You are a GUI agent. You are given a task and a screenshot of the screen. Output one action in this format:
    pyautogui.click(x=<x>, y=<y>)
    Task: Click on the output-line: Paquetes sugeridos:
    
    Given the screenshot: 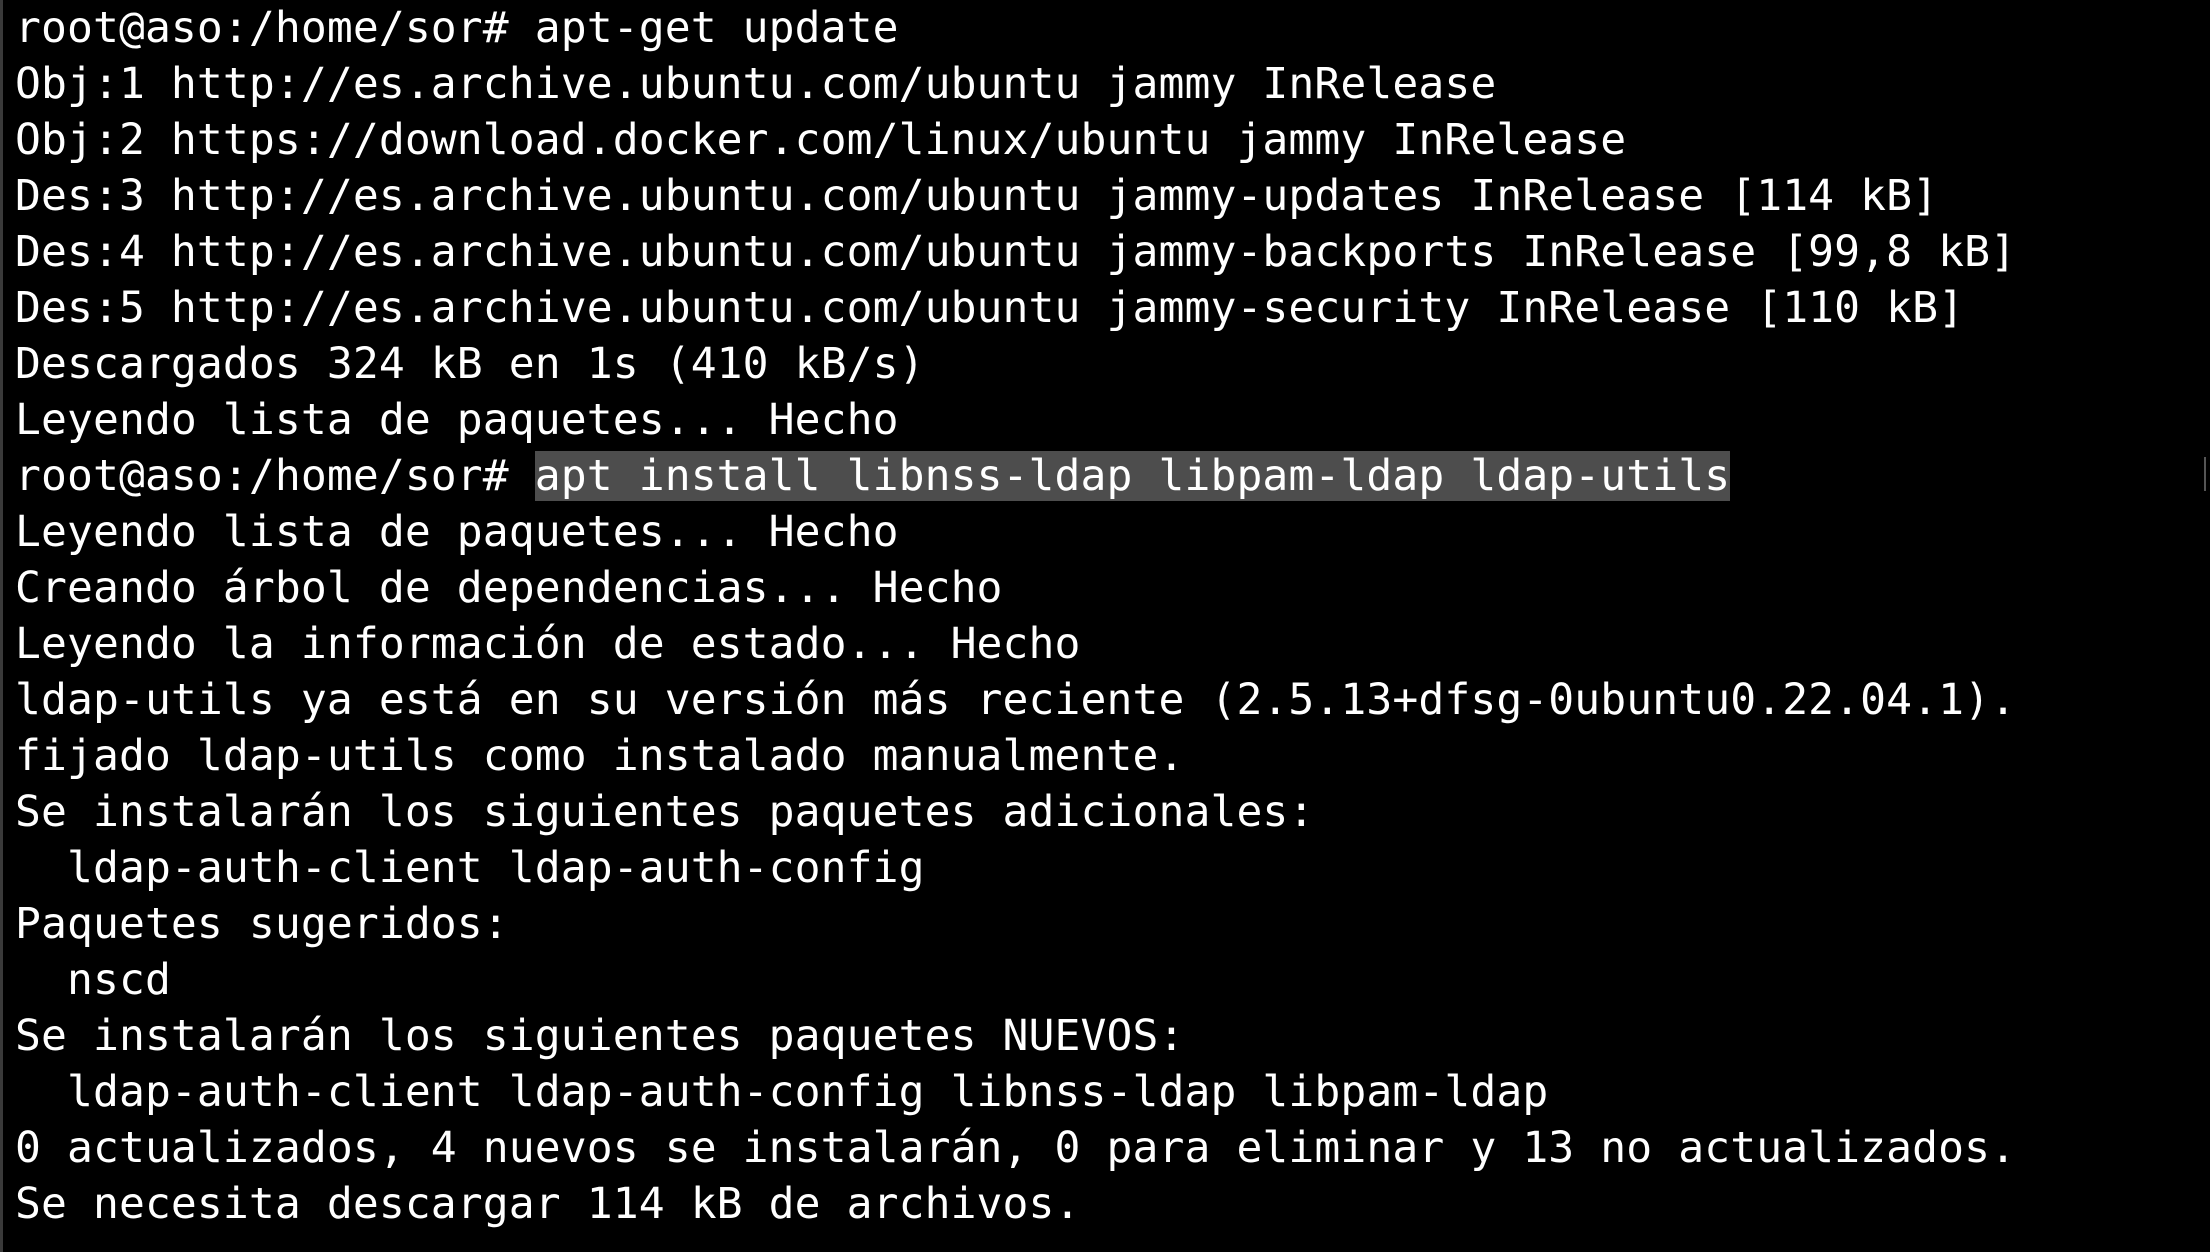 What is the action you would take?
    pyautogui.click(x=262, y=924)
    